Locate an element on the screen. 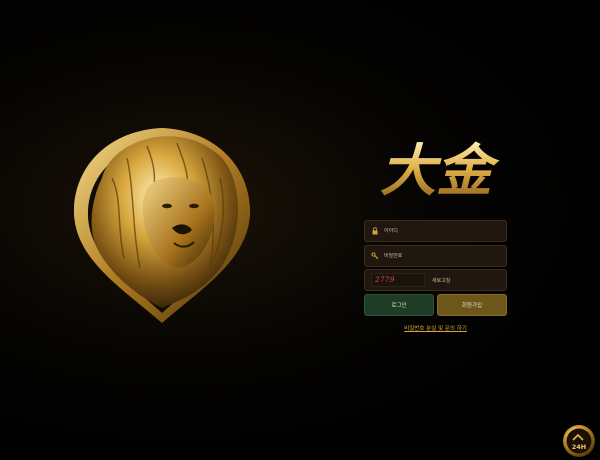  captcha-image: 2779 is located at coordinates (398, 280).